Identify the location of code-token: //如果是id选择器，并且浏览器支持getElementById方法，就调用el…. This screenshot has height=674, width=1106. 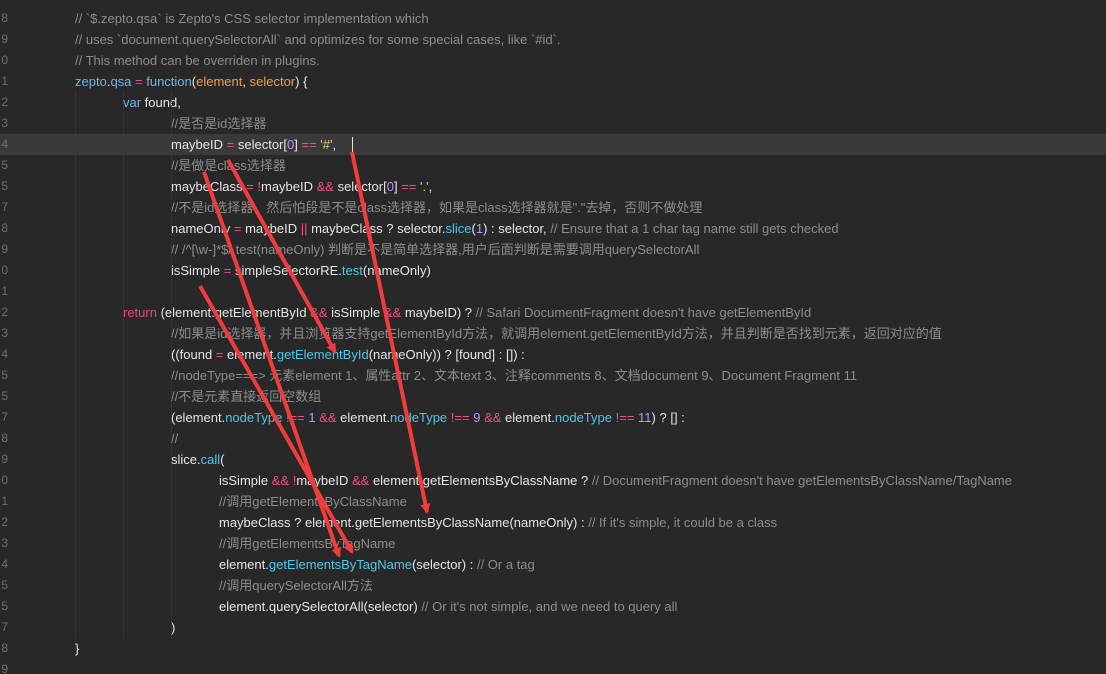
(556, 333).